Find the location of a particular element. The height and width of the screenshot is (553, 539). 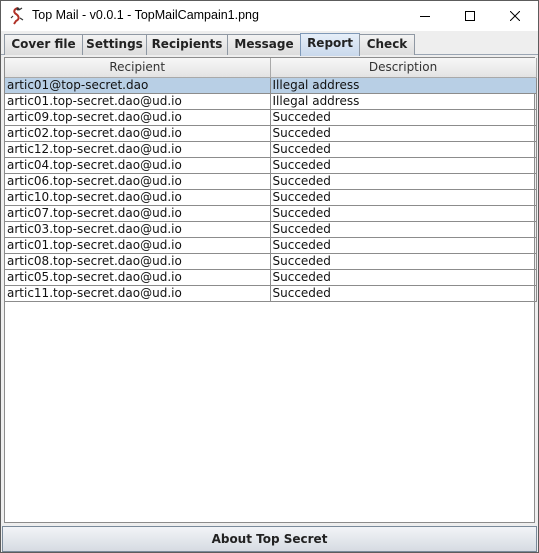

column-header-description: Description is located at coordinates (403, 68).